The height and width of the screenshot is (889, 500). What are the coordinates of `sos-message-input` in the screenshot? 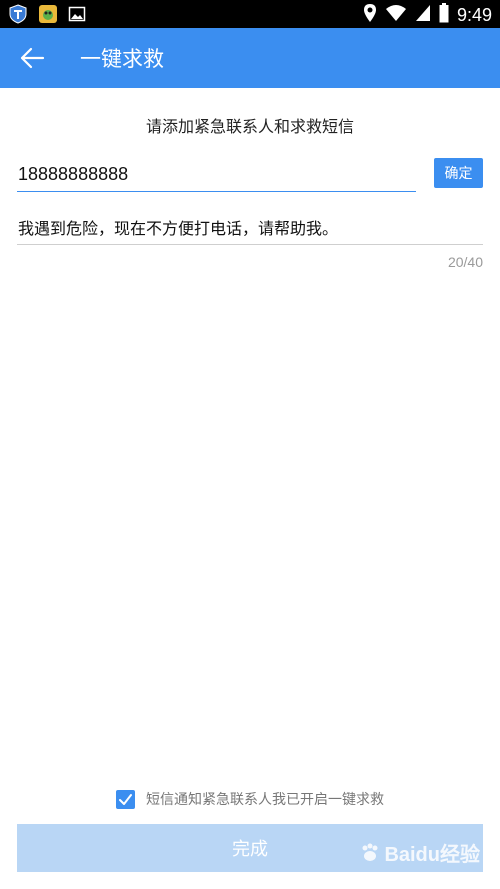 It's located at (250, 227).